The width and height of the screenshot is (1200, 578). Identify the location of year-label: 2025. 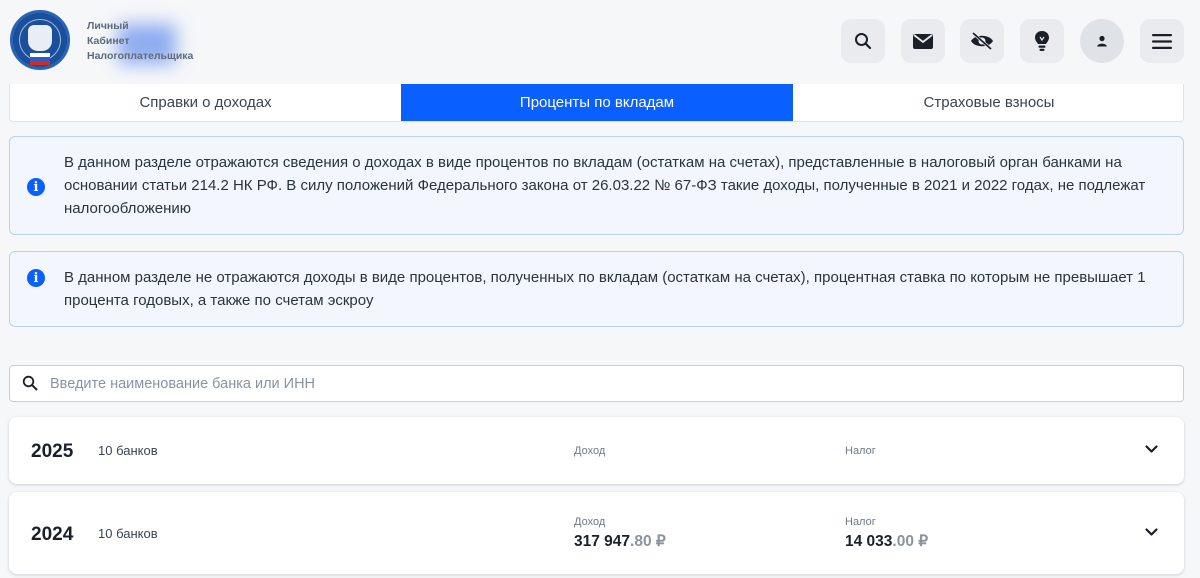
(52, 451).